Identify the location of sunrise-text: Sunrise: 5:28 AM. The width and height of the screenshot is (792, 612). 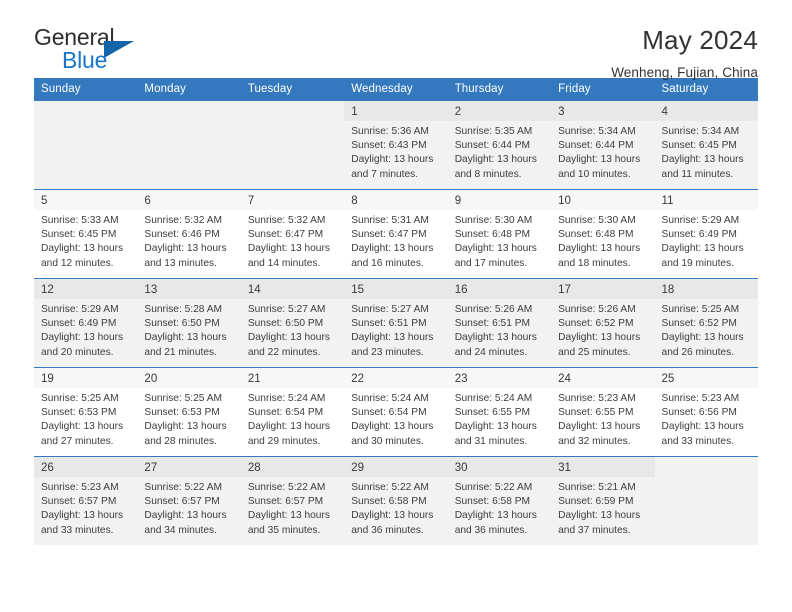
(183, 309).